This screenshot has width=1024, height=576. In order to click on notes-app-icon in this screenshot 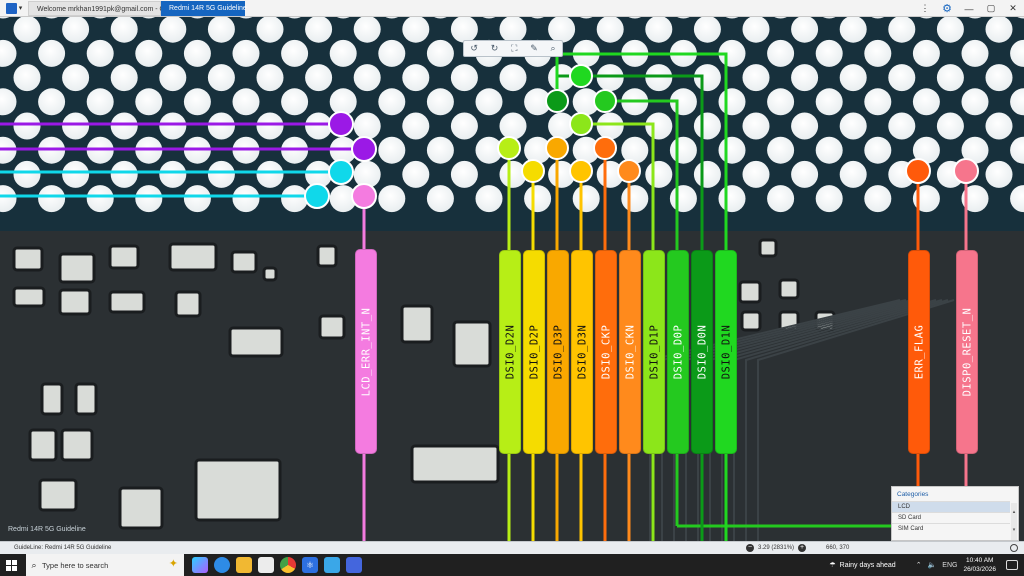, I will do `click(332, 565)`.